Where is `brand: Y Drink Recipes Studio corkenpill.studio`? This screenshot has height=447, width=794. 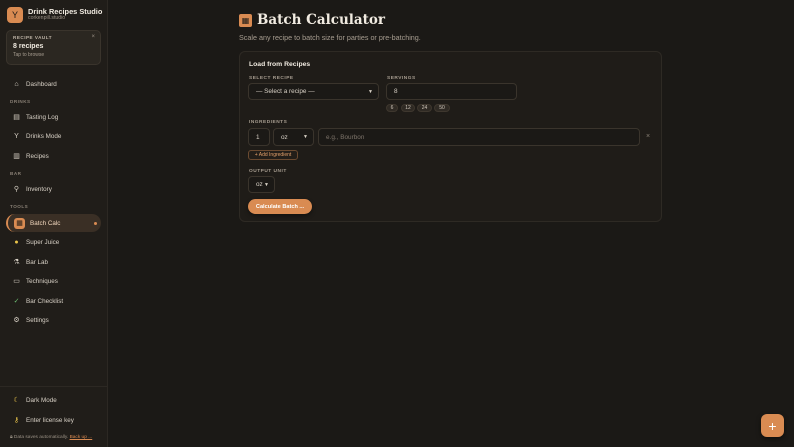
brand: Y Drink Recipes Studio corkenpill.studio is located at coordinates (54, 15).